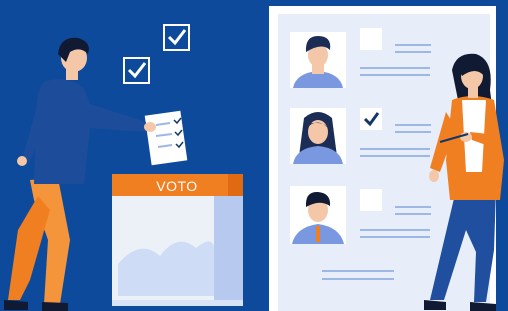 The width and height of the screenshot is (508, 311). What do you see at coordinates (177, 186) in the screenshot?
I see `ballot-box-label: VOTO` at bounding box center [177, 186].